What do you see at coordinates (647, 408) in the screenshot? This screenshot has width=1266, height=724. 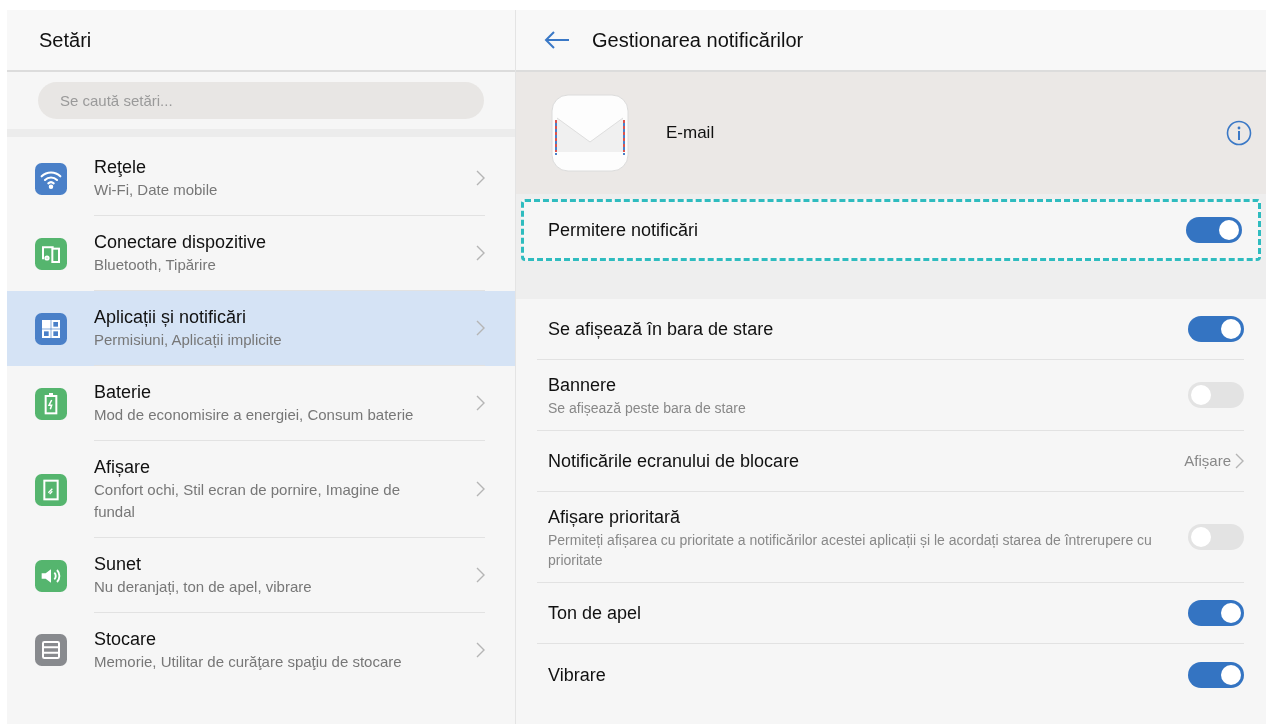 I see `setting-description: Se afișează peste bara de stare` at bounding box center [647, 408].